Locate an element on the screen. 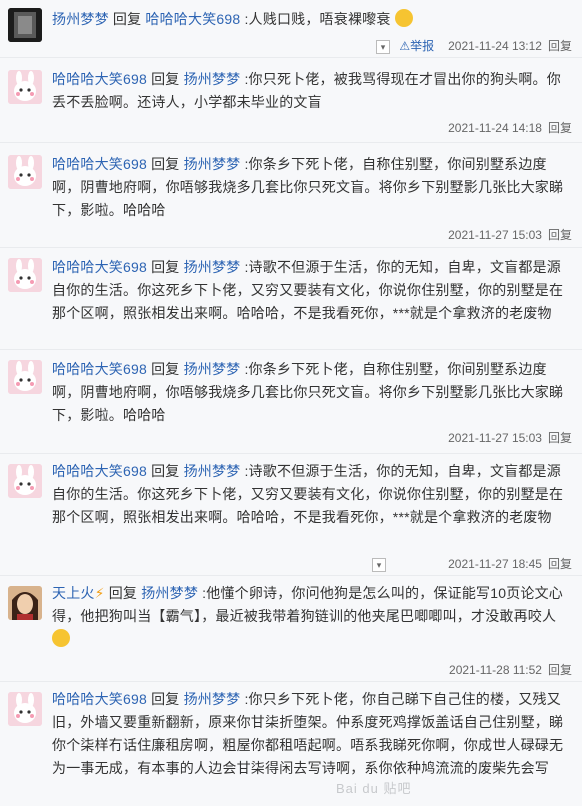 This screenshot has height=806, width=582. author-link: 扬州梦梦 is located at coordinates (80, 19).